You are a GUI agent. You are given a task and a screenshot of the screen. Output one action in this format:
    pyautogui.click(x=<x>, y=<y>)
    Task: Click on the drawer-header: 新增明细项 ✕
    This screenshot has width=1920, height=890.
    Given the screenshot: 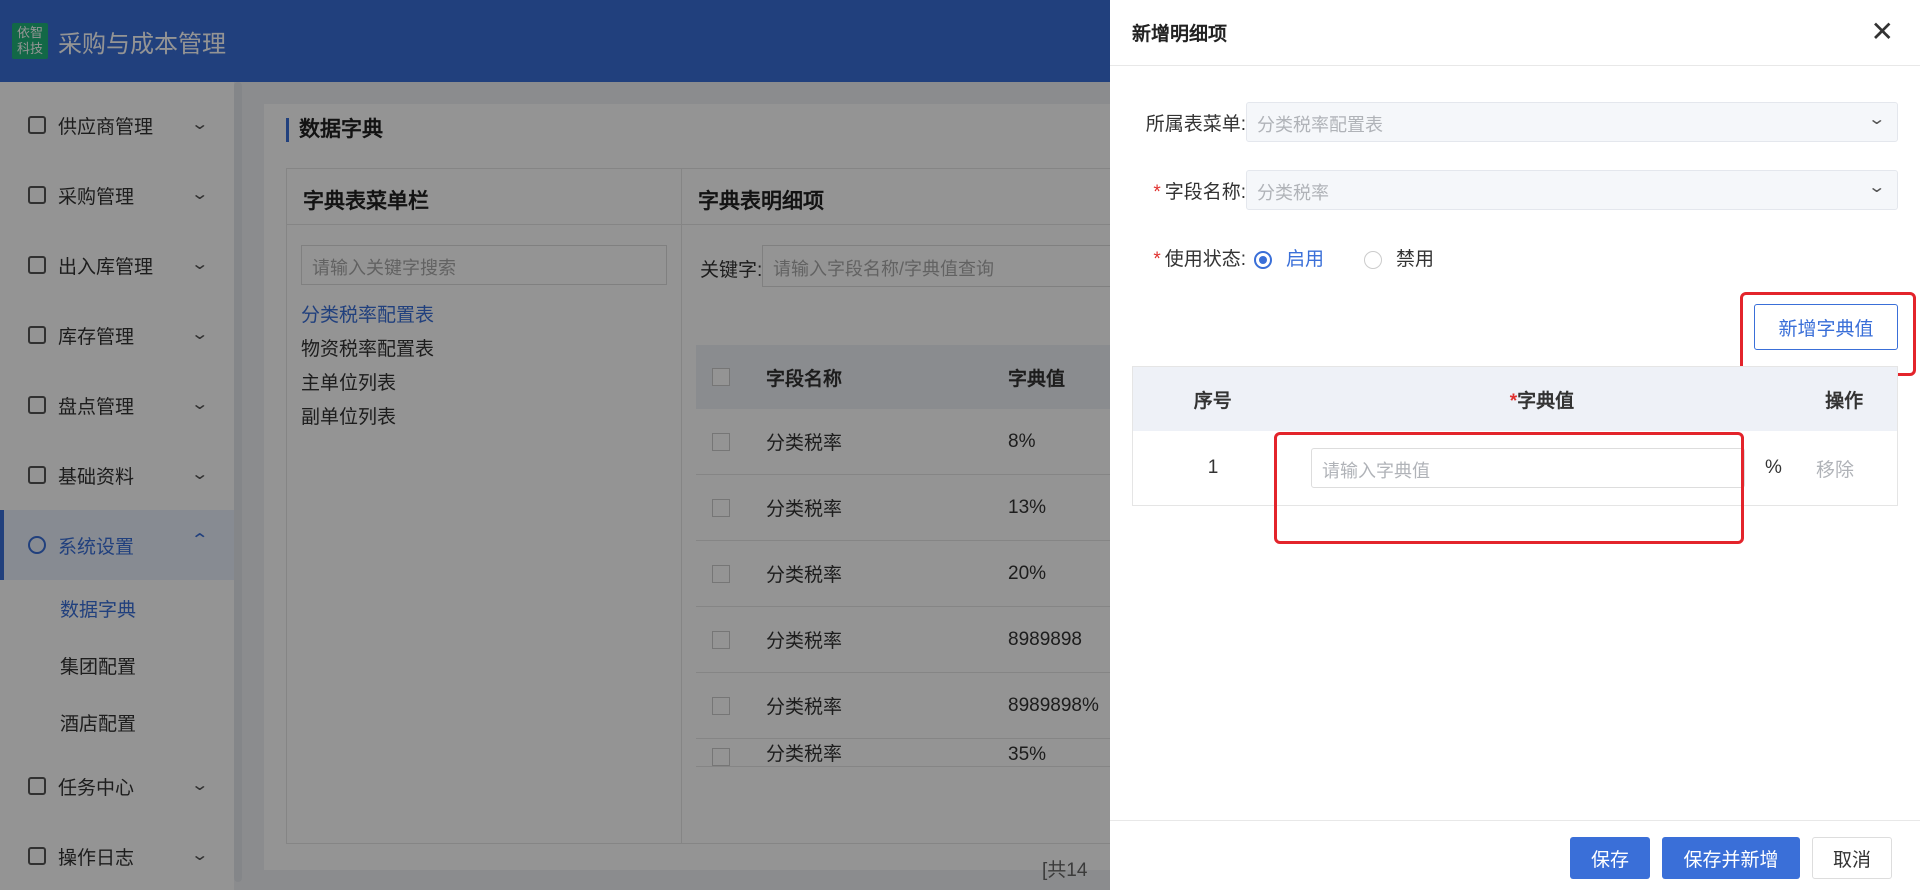 What is the action you would take?
    pyautogui.click(x=1515, y=33)
    